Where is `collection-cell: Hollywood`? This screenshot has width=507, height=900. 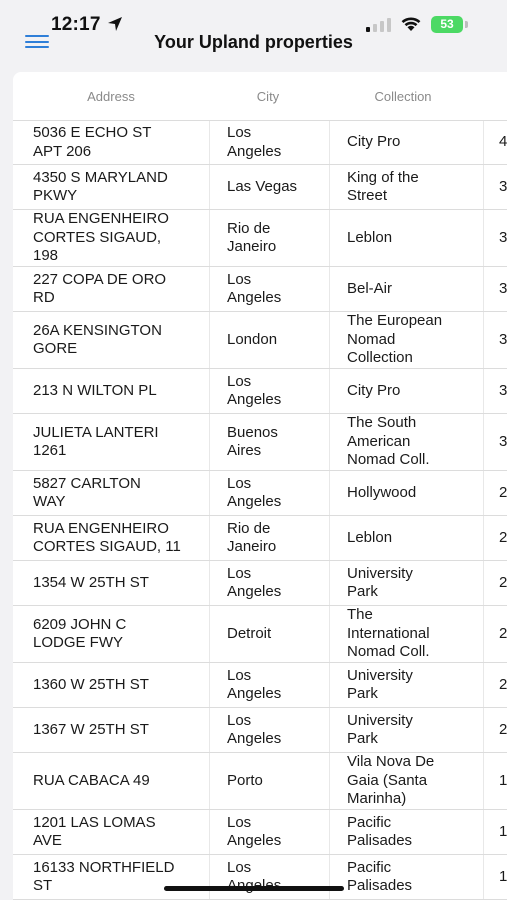
collection-cell: Hollywood is located at coordinates (382, 492).